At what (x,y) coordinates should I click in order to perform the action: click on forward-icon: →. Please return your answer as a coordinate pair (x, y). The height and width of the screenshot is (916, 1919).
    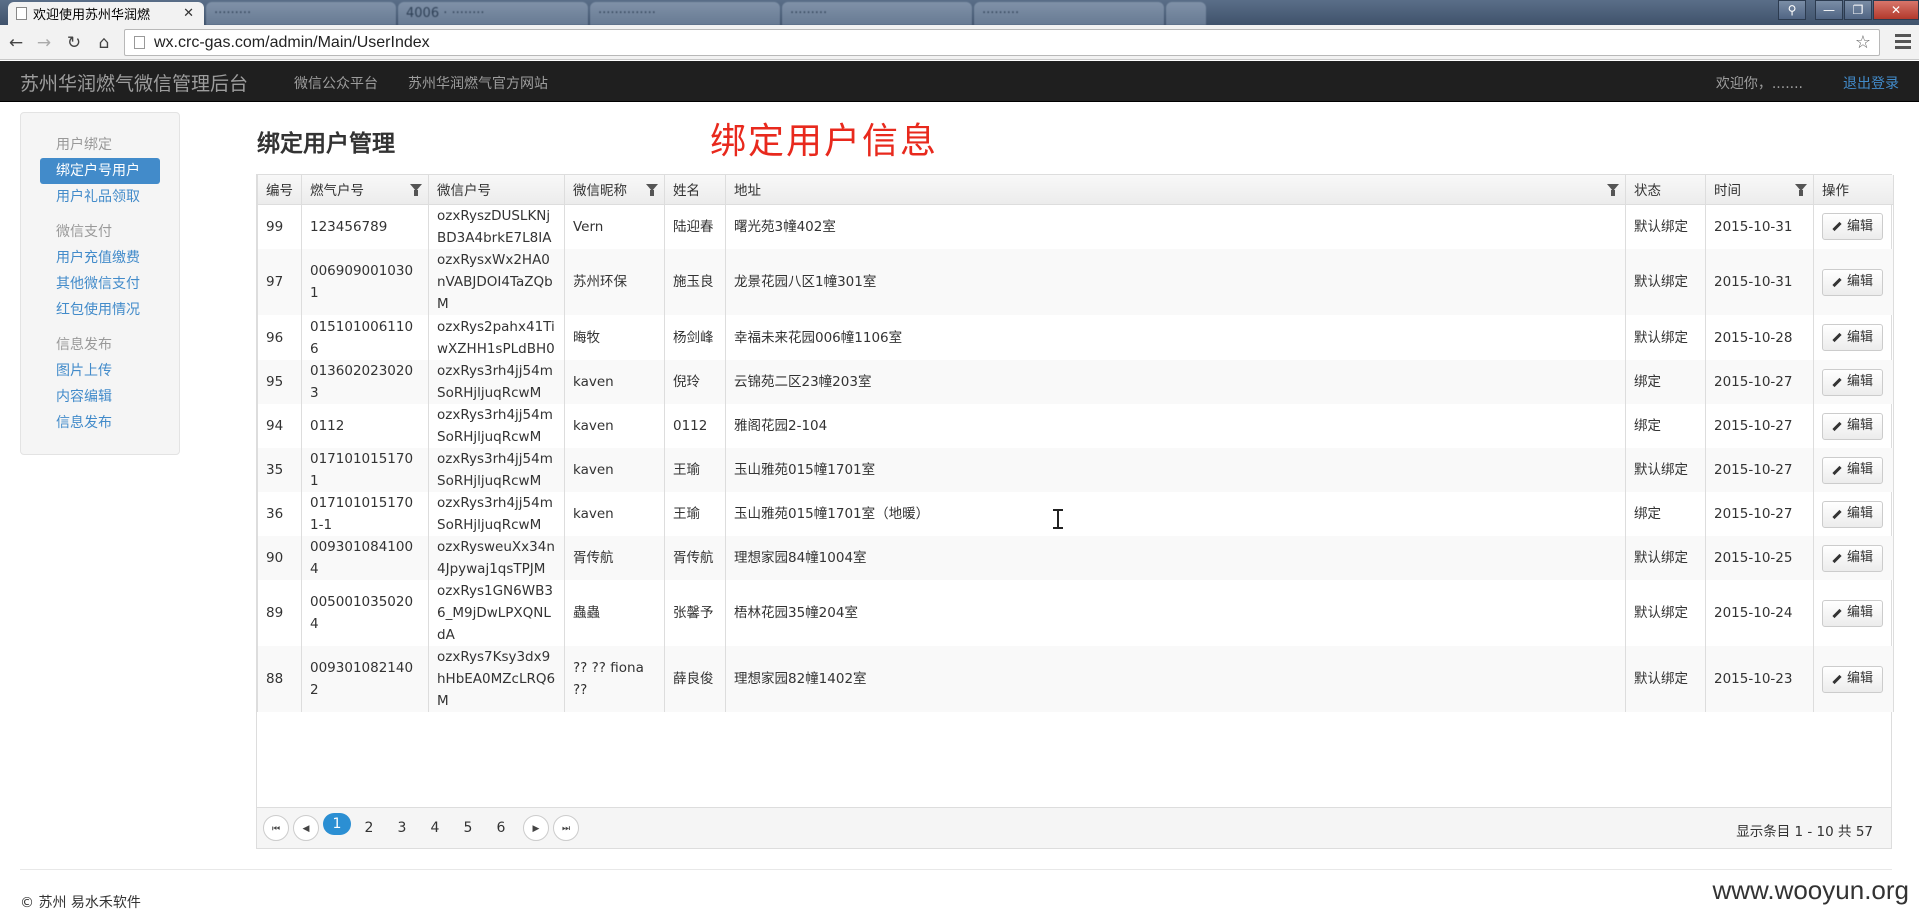
    Looking at the image, I should click on (44, 43).